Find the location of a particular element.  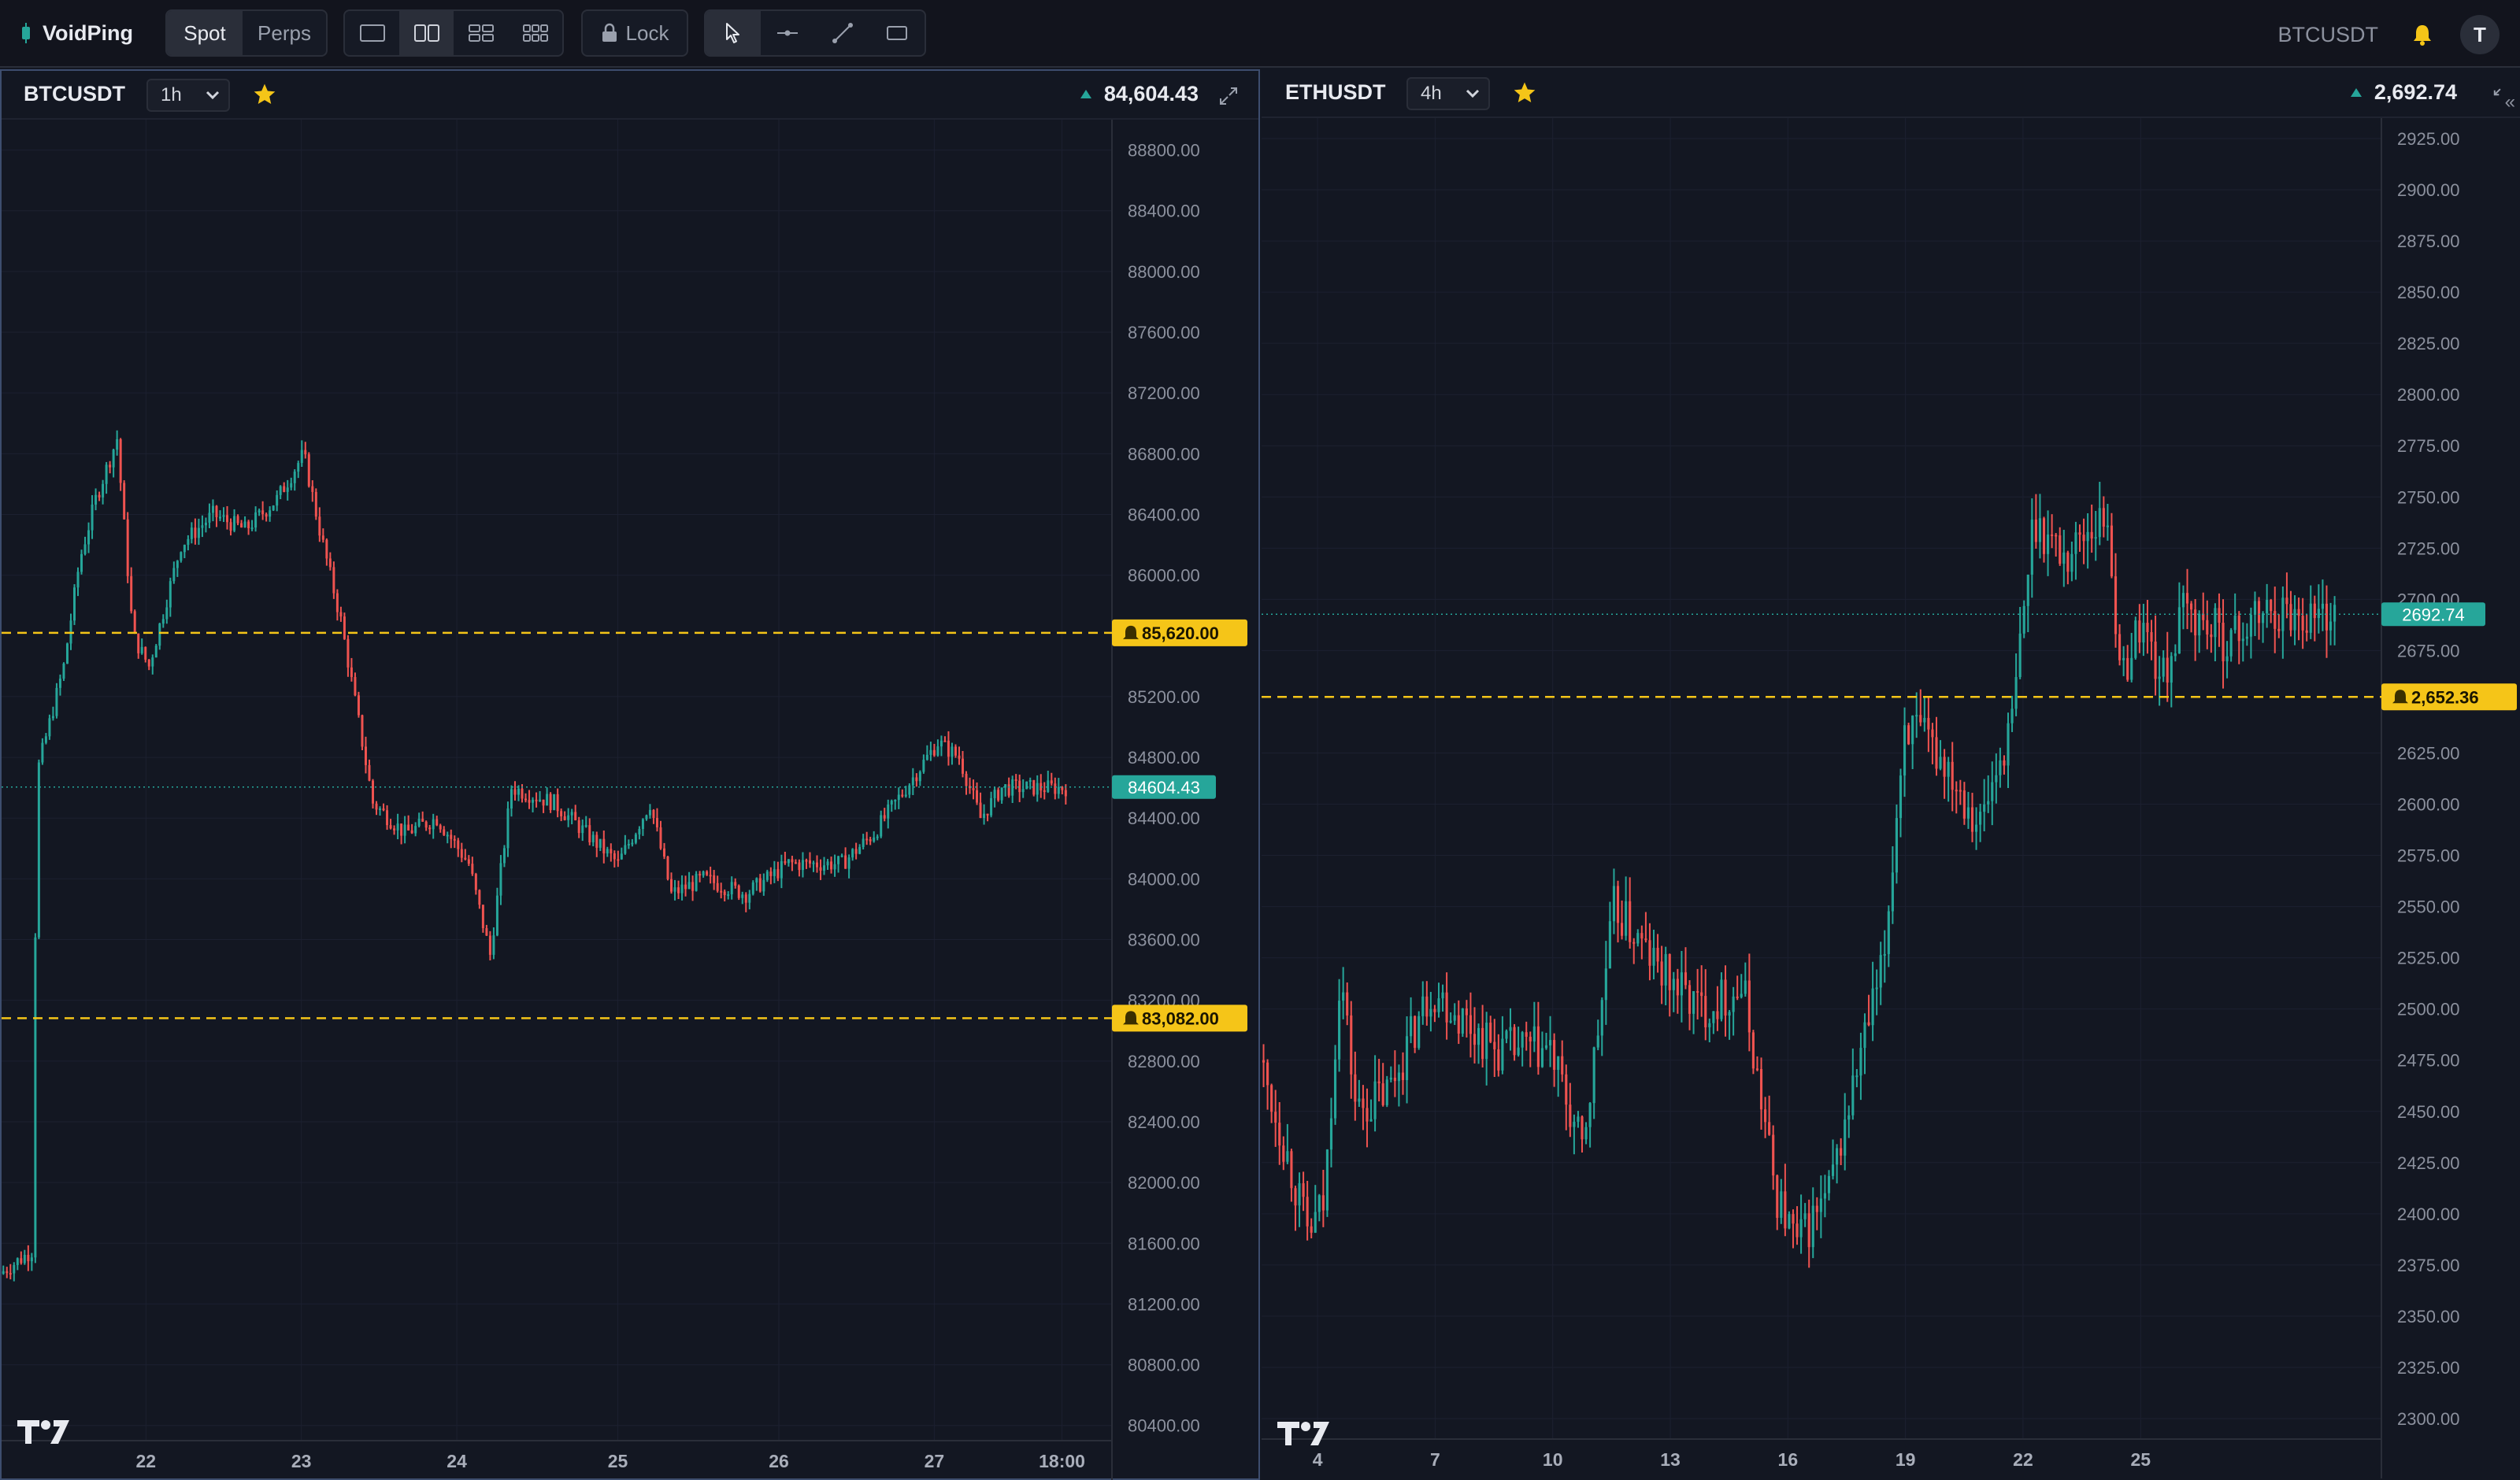

y-tick-label: 2925.00 is located at coordinates (2428, 139).